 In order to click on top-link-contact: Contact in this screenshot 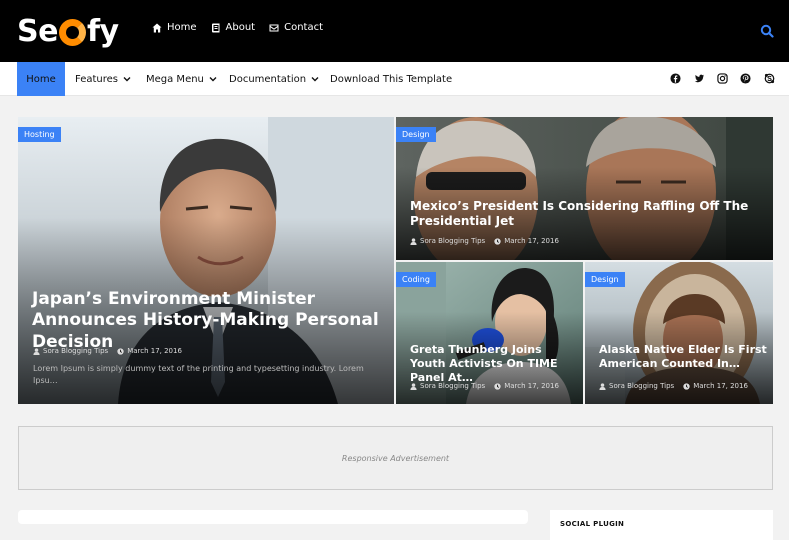, I will do `click(296, 27)`.